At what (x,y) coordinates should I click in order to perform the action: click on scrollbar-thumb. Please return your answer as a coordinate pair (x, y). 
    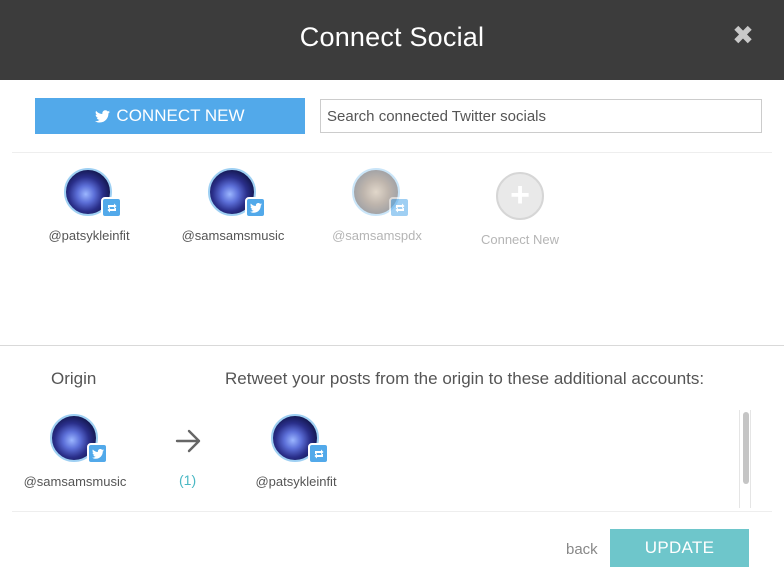
    Looking at the image, I should click on (746, 448).